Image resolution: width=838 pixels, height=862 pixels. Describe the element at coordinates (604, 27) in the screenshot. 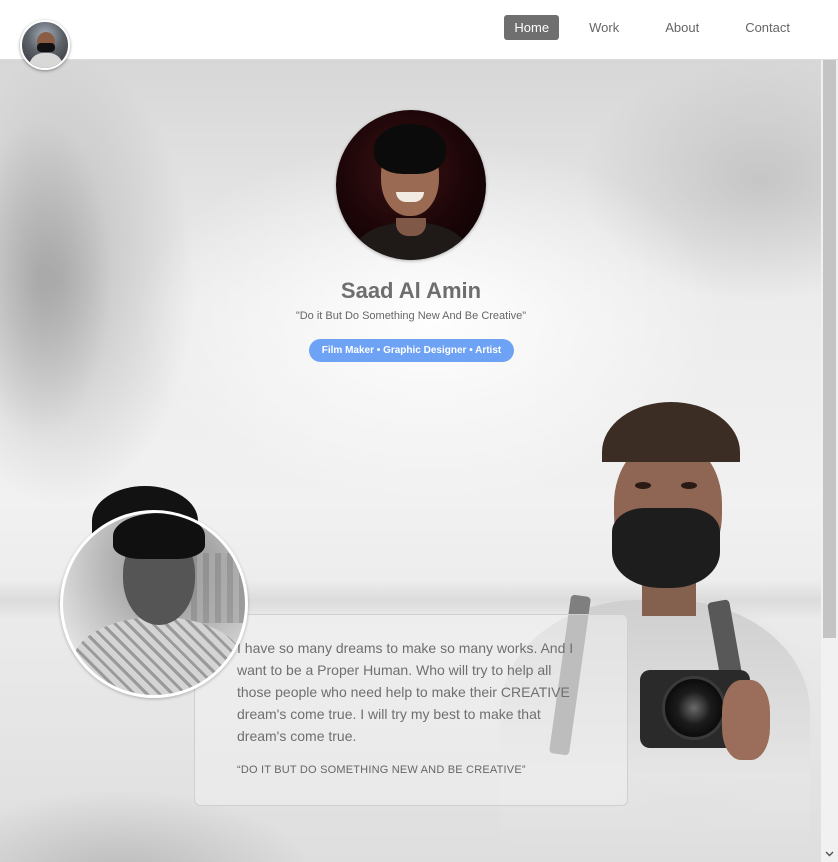

I see `nav-work-link: Work` at that location.